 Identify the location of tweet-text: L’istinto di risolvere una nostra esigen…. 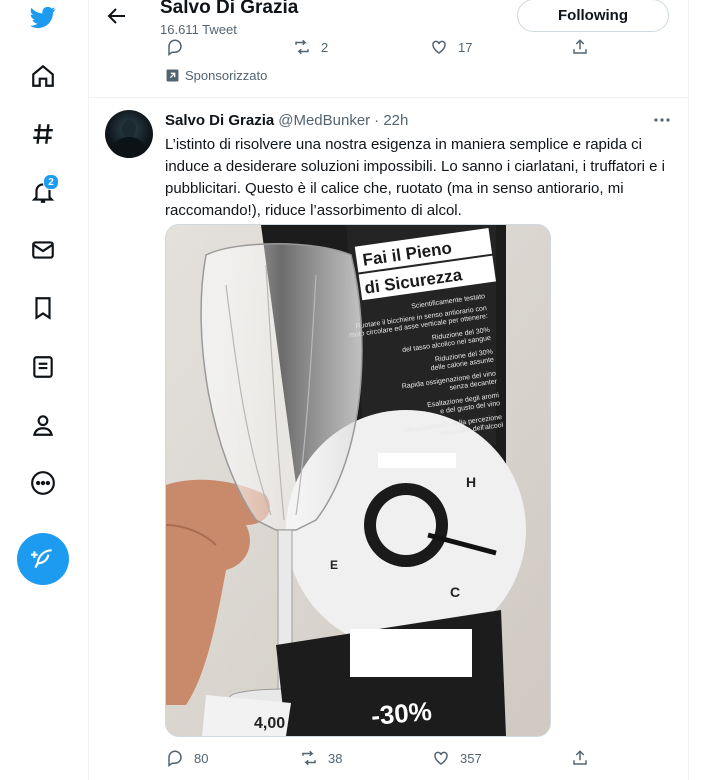
(415, 177).